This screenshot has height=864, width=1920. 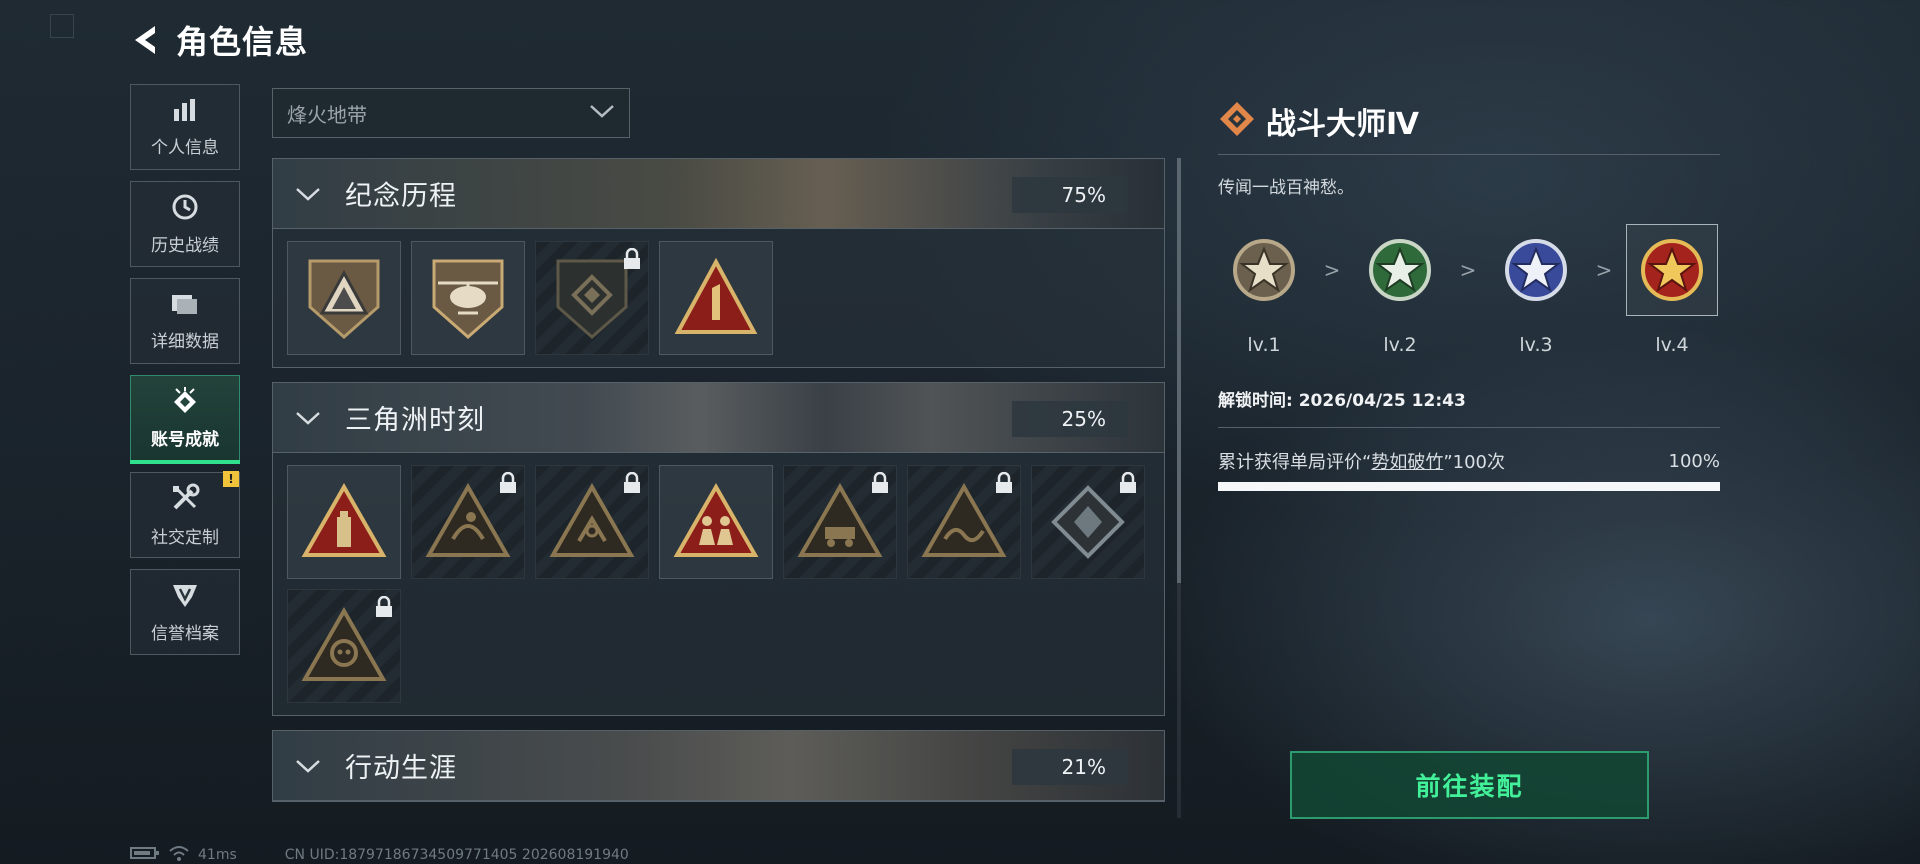 What do you see at coordinates (1295, 462) in the screenshot?
I see `requirement-prefix: 累计获得单局评价“` at bounding box center [1295, 462].